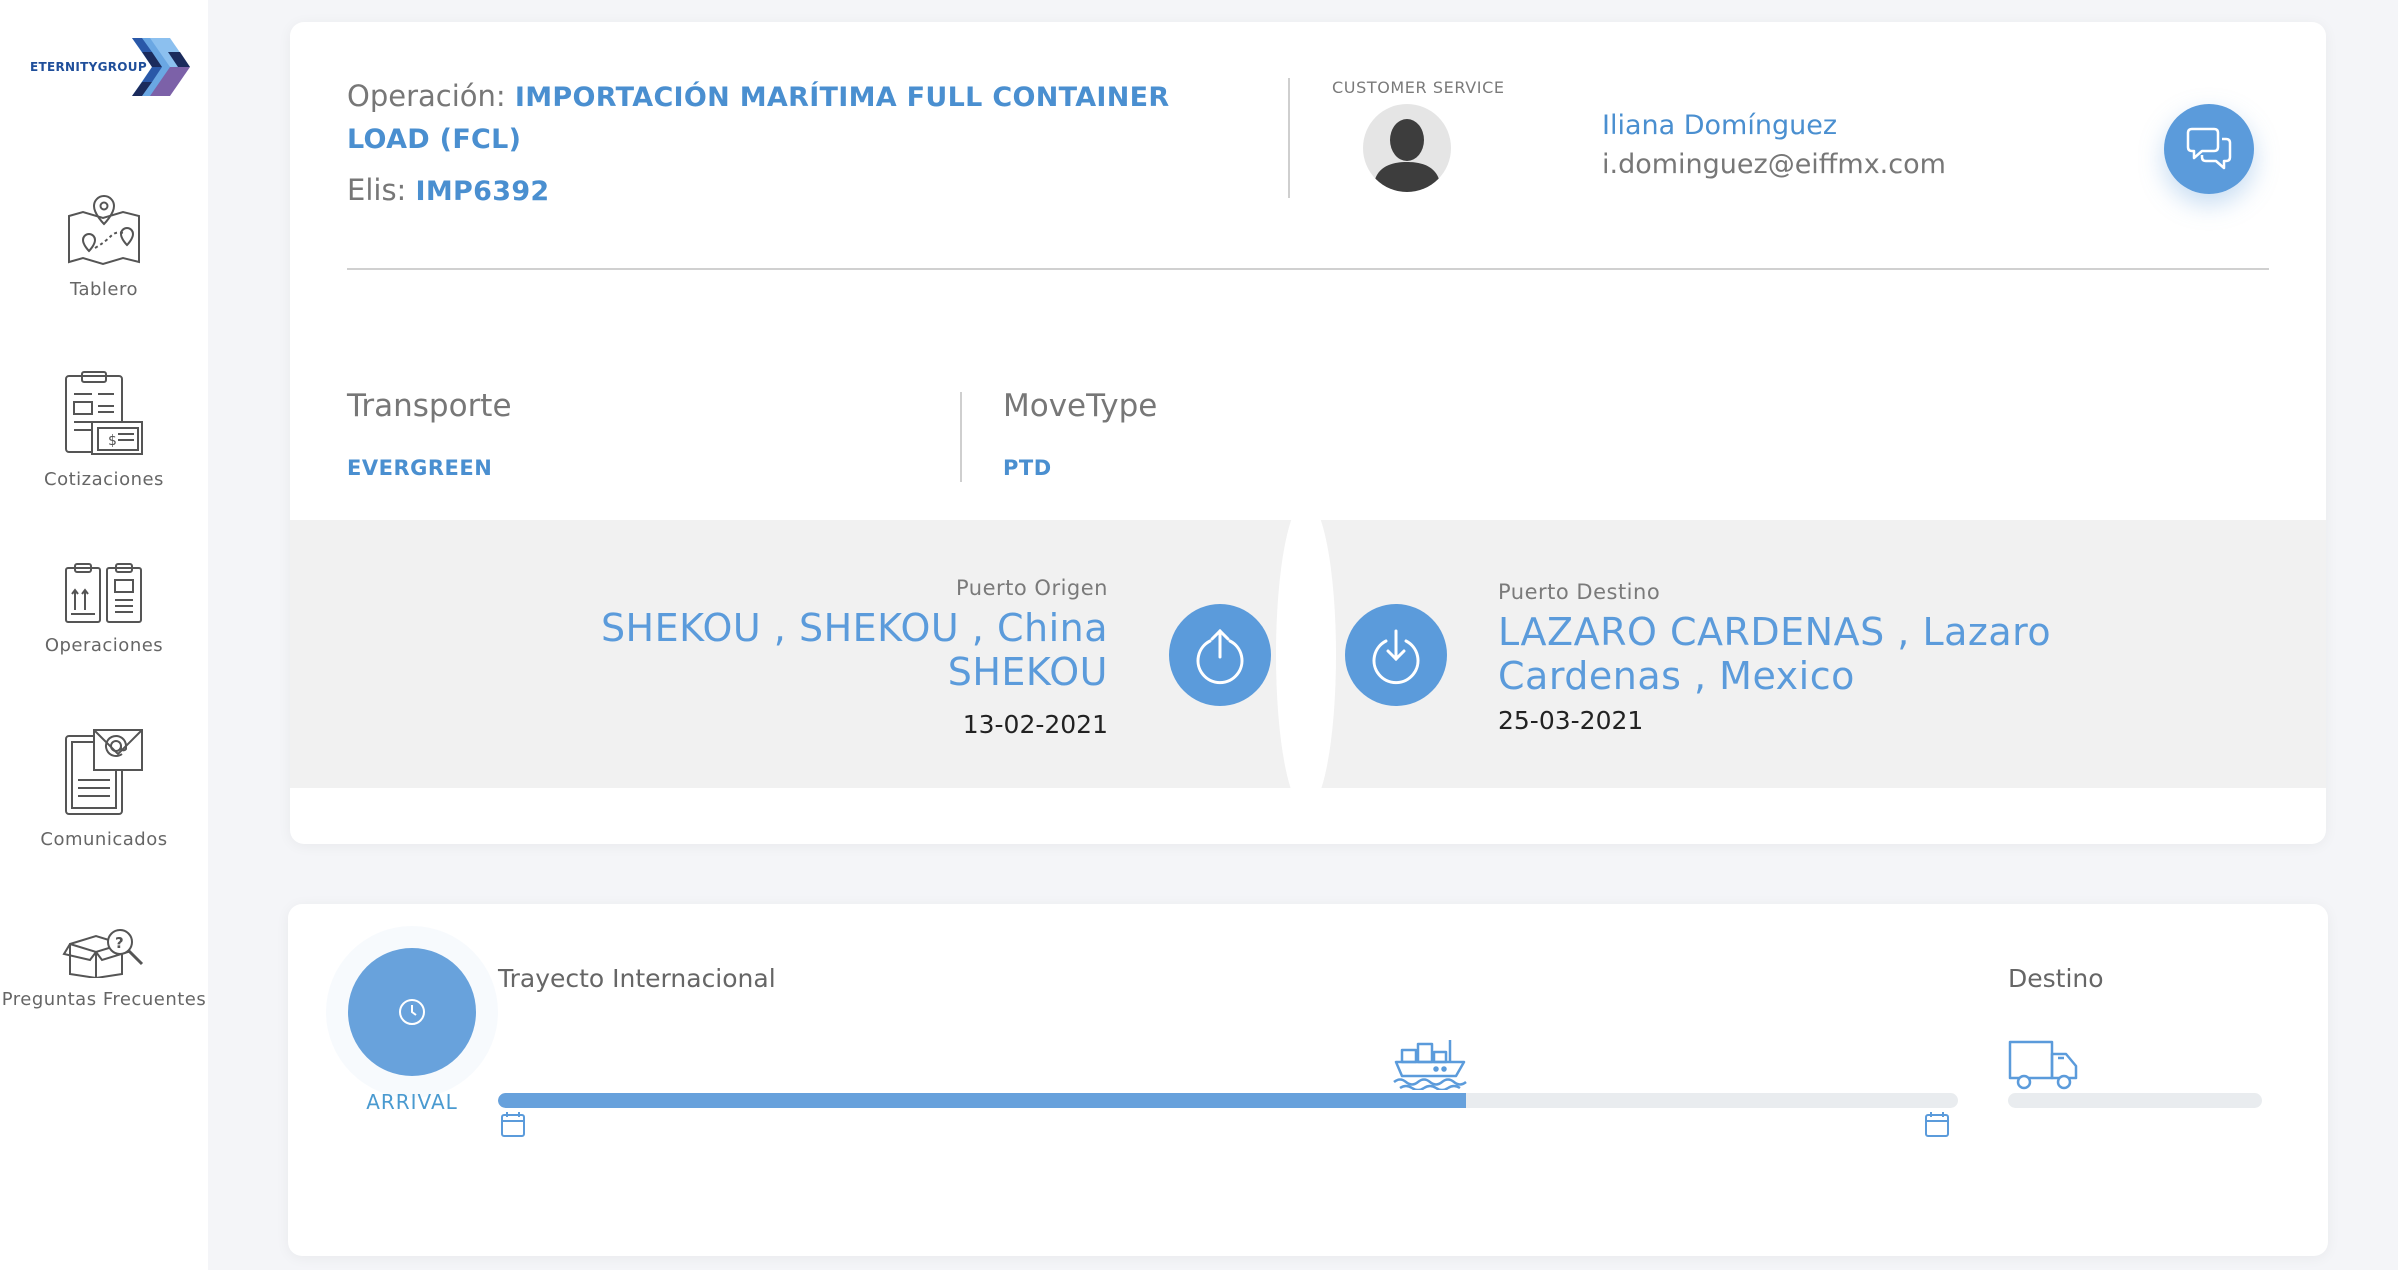  Describe the element at coordinates (482, 191) in the screenshot. I see `elis-value: IMP6392` at that location.